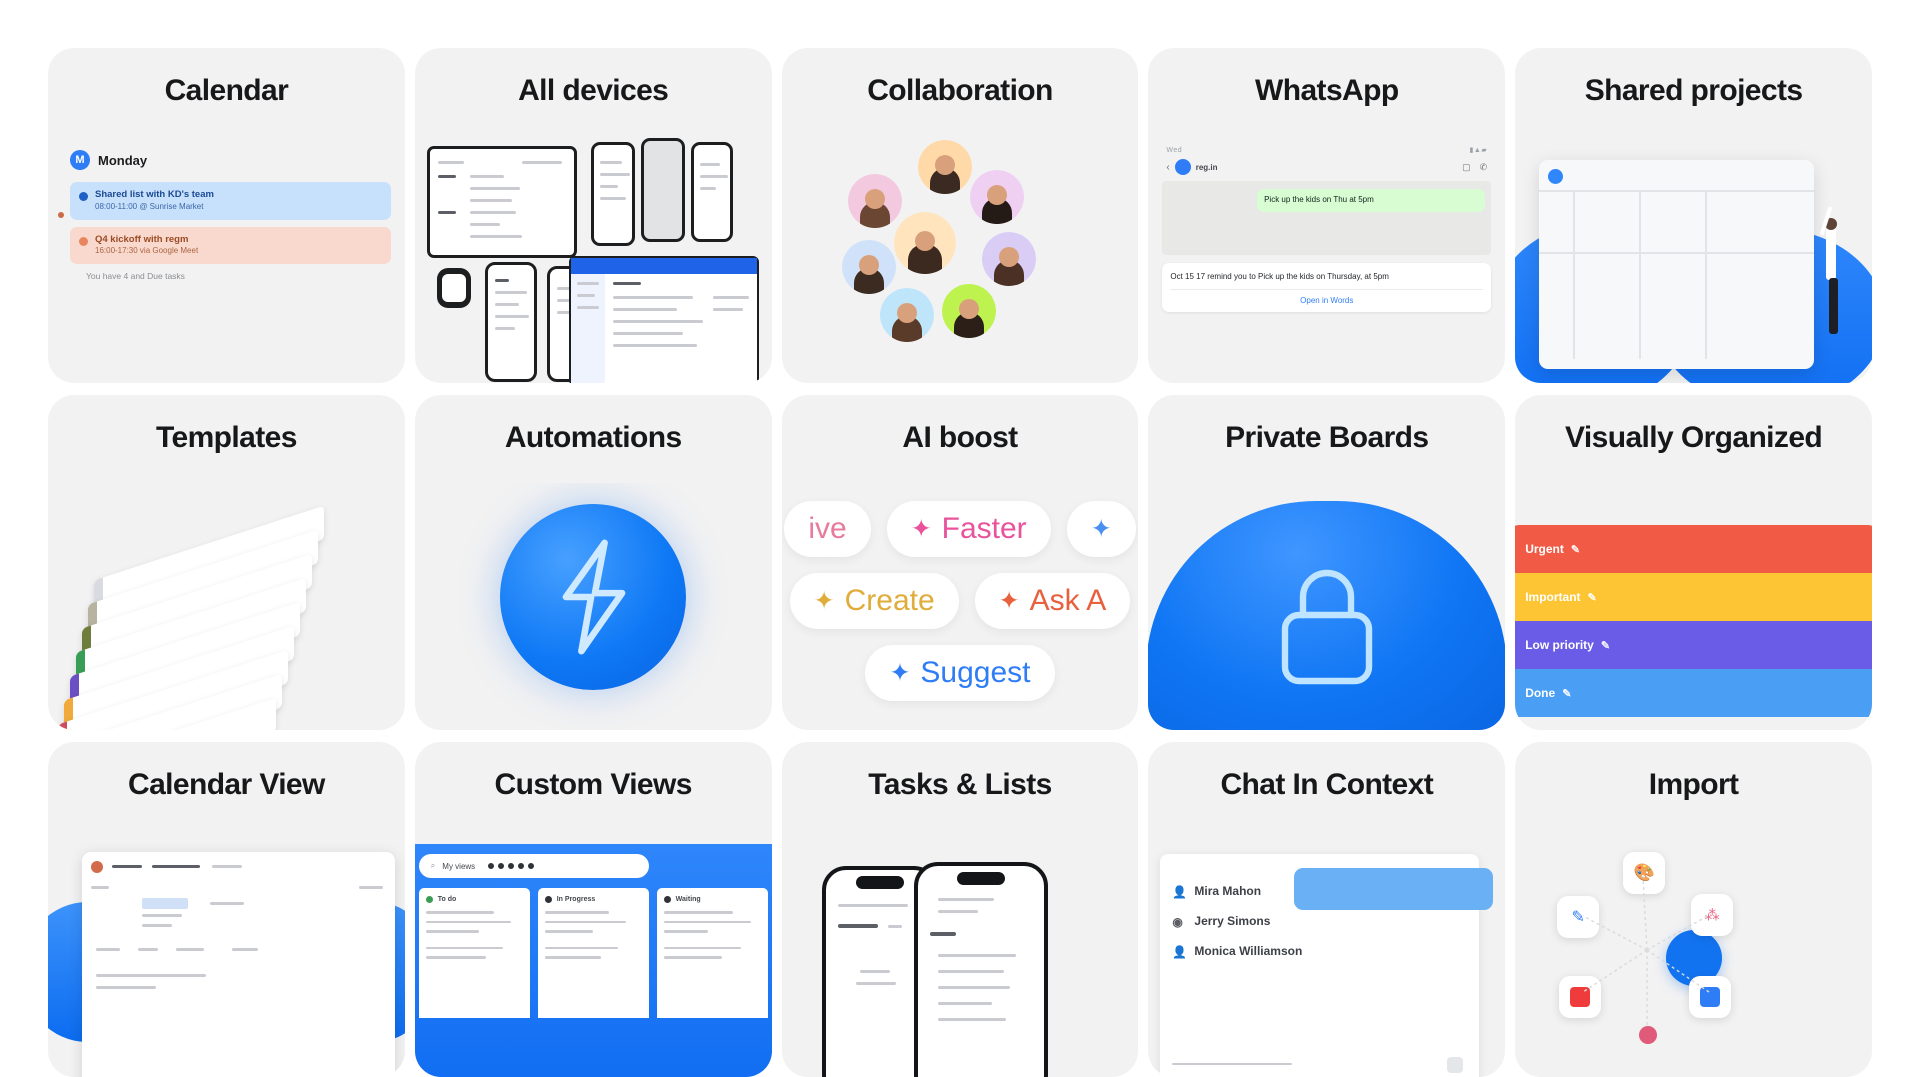 This screenshot has width=1920, height=1077. Describe the element at coordinates (980, 969) in the screenshot. I see `phone-mockup-right` at that location.